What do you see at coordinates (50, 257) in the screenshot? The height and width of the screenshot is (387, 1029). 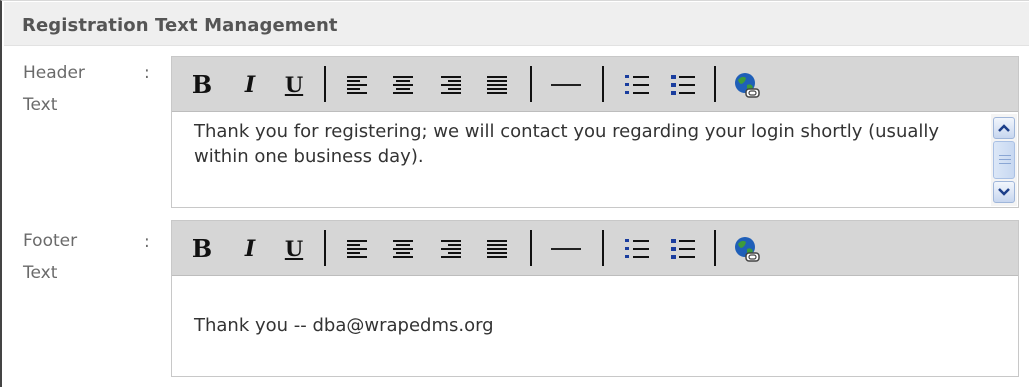 I see `footer-text-label: Footer Text` at bounding box center [50, 257].